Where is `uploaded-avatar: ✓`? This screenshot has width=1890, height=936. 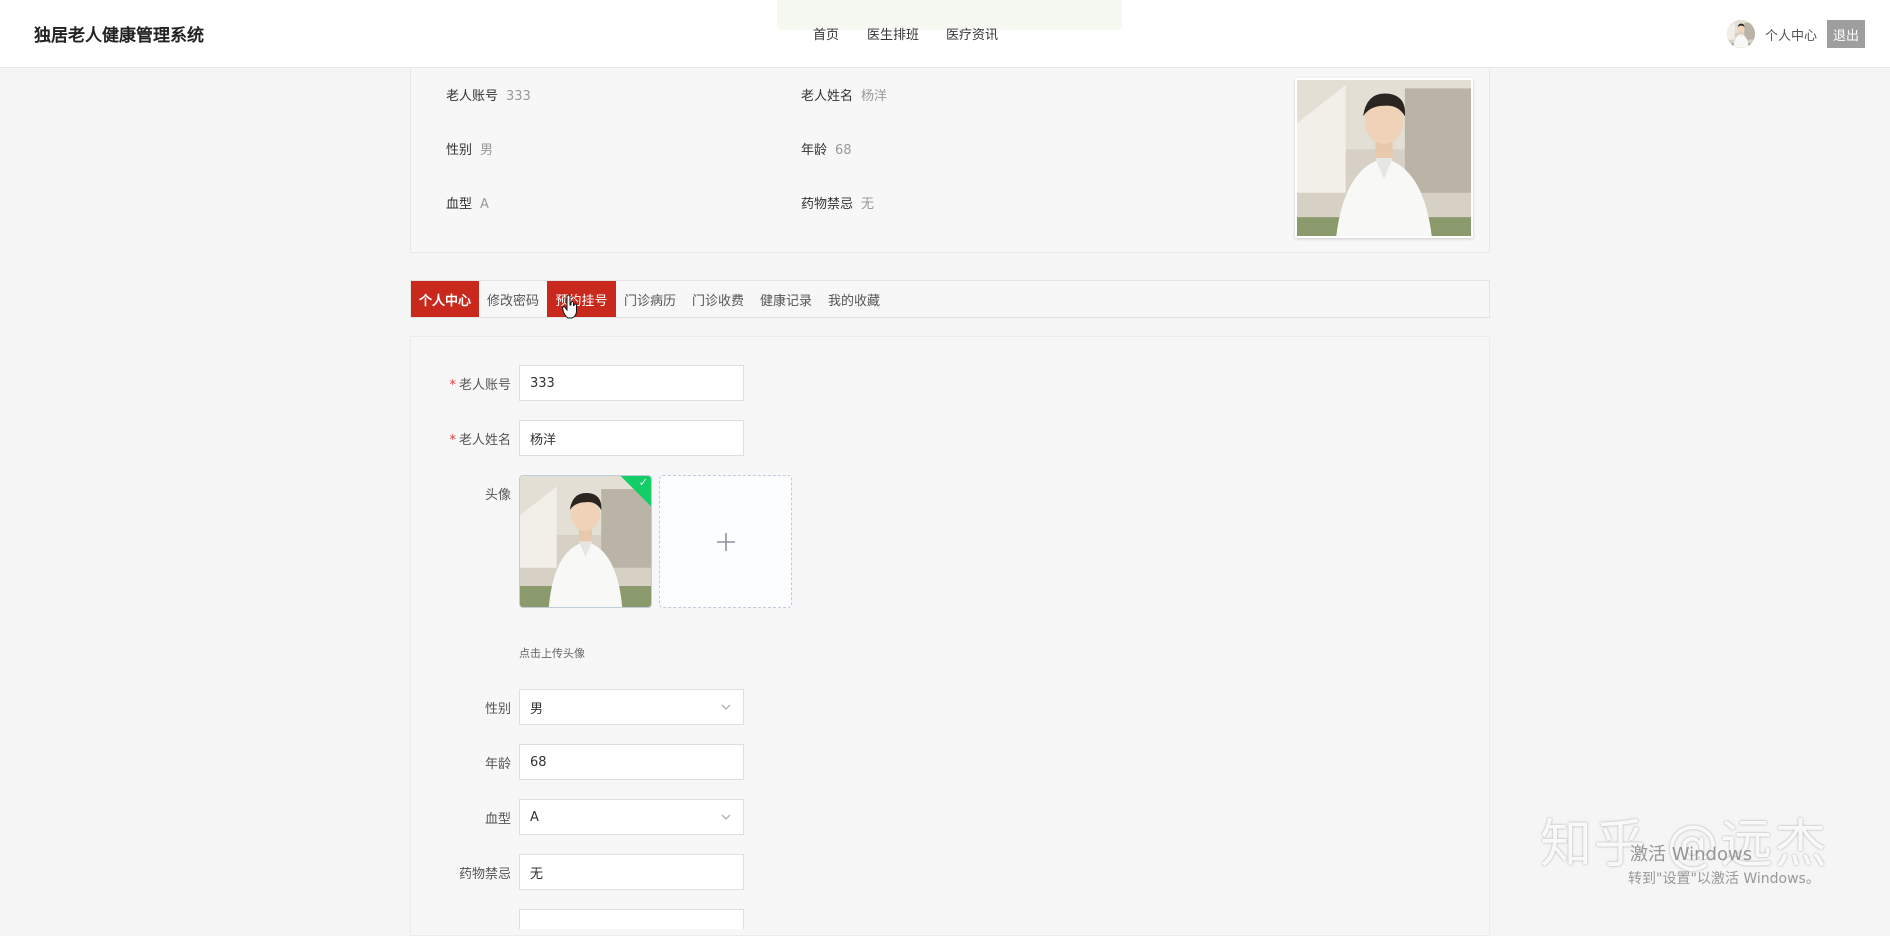 uploaded-avatar: ✓ is located at coordinates (585, 541).